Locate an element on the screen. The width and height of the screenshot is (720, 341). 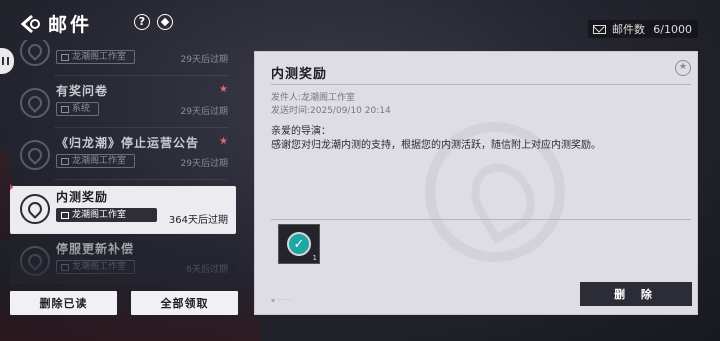
mail-item-selected: 内测奖励 龙潮阁工作室 364天后过期 is located at coordinates (123, 210).